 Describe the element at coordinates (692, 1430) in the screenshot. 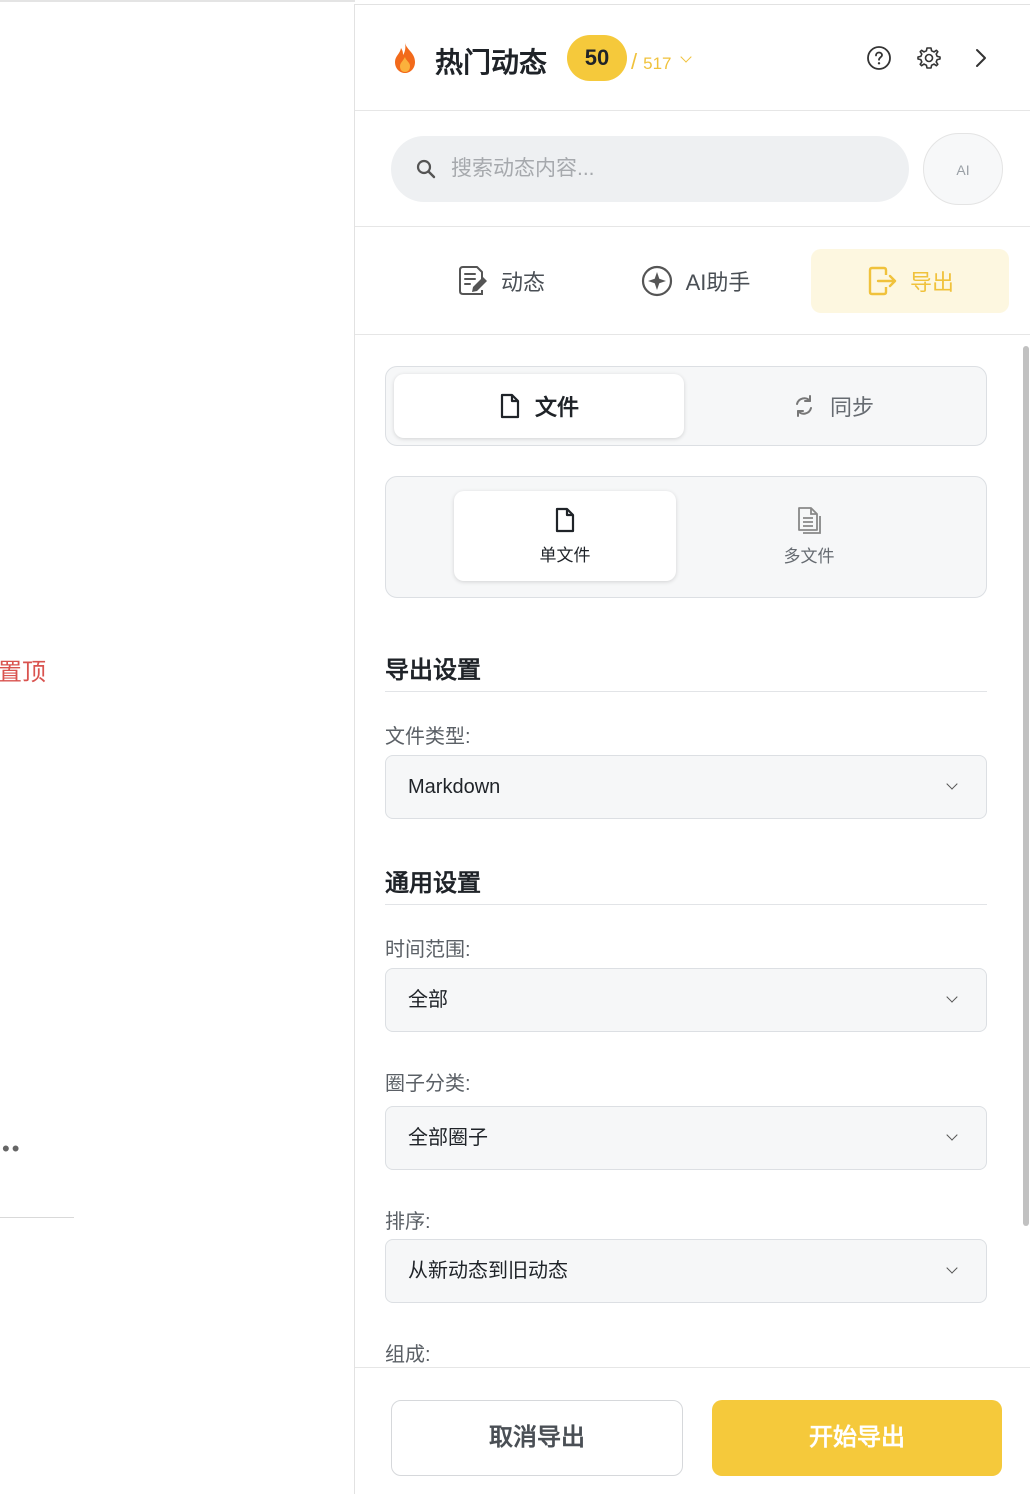

I see `panel-footer: 取消导出 开始导出` at that location.